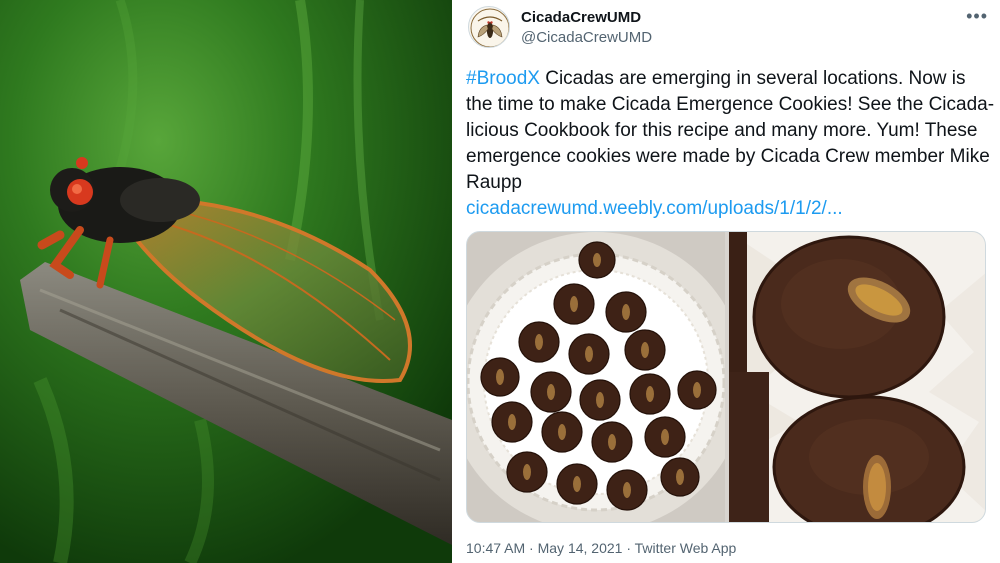 Image resolution: width=1000 pixels, height=563 pixels. I want to click on media-image-cookie-plate, so click(596, 377).